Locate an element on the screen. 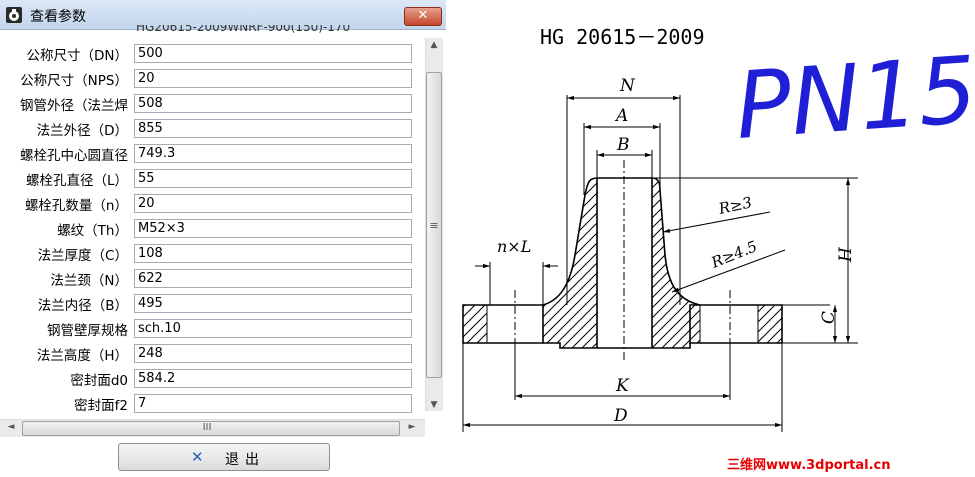  label-A: A is located at coordinates (621, 116).